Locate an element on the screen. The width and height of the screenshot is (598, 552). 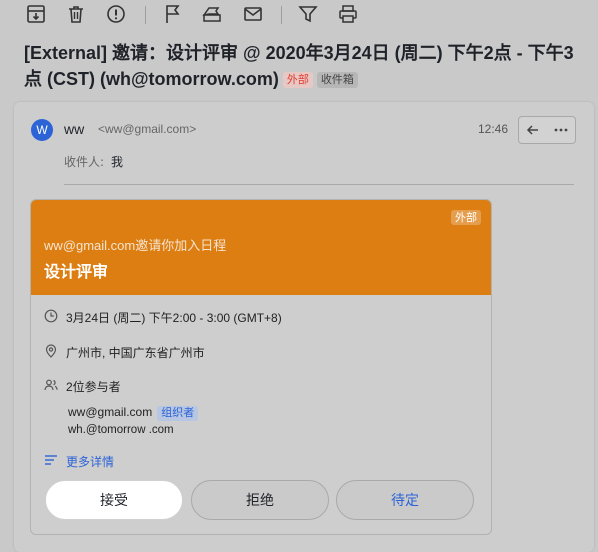
recipients-label: 收件人: is located at coordinates (84, 162).